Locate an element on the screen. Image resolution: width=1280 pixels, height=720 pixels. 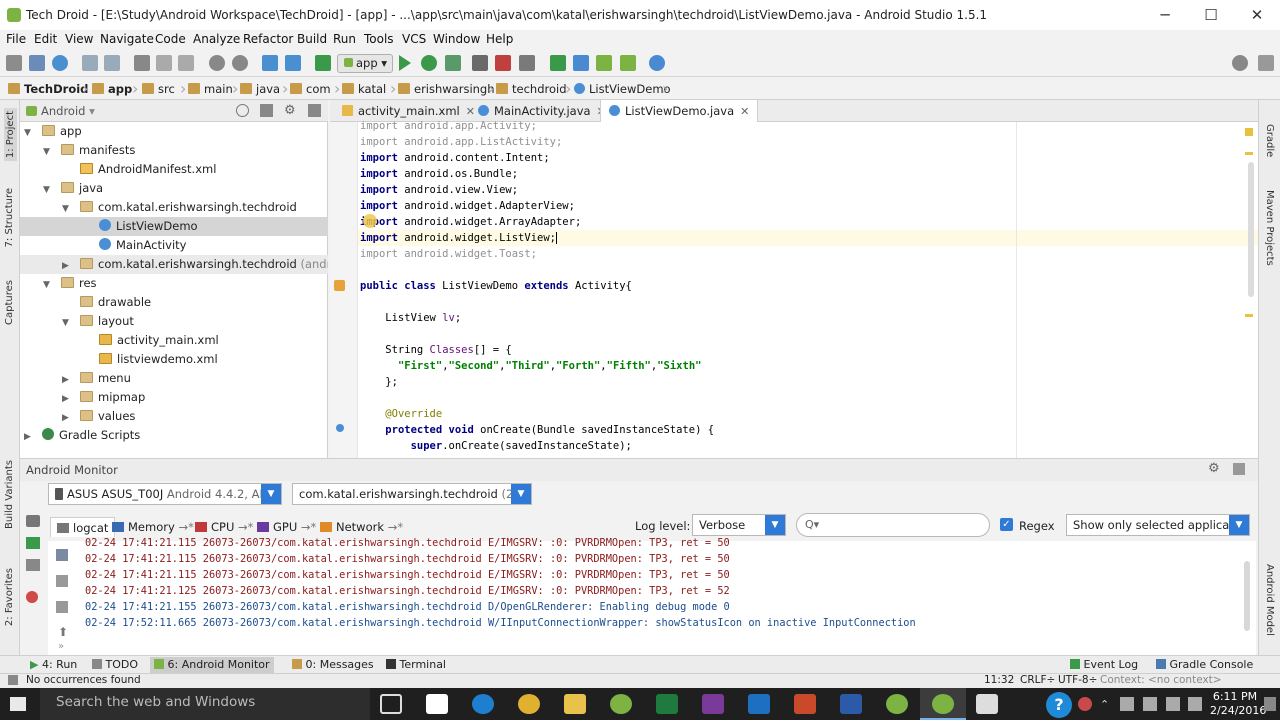
outlook-icon is located at coordinates (759, 704).